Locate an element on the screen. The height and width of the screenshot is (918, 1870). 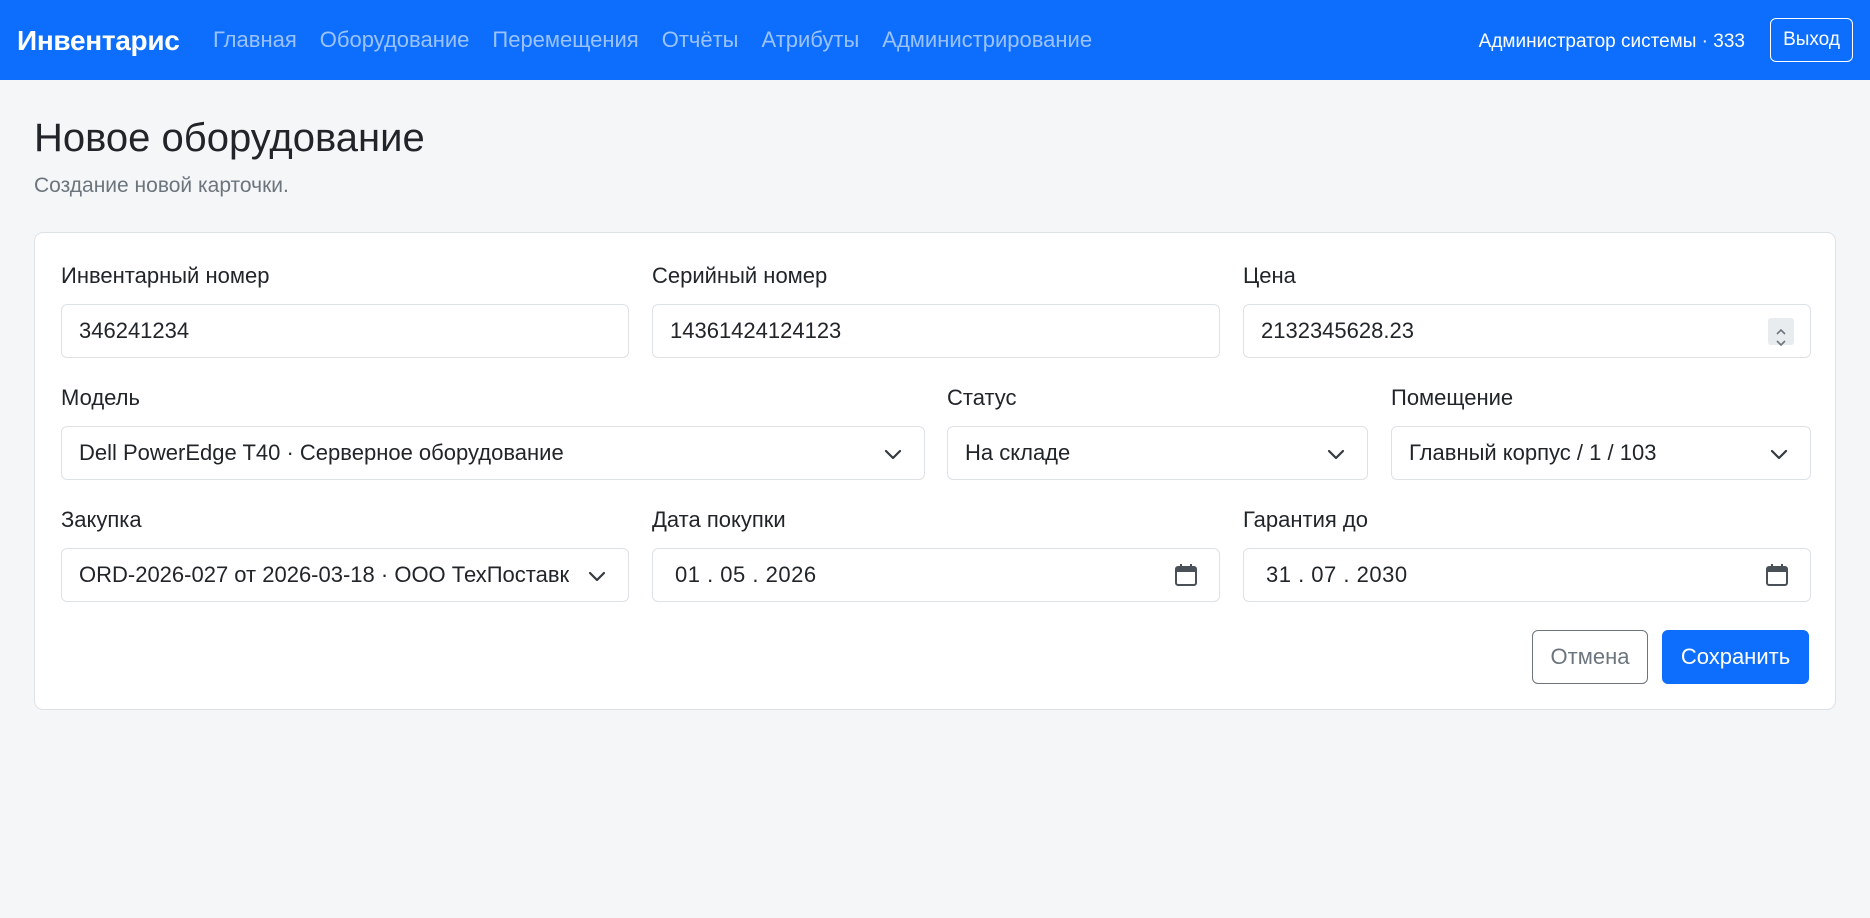
warranty-until-label: Гарантия до is located at coordinates (1305, 519).